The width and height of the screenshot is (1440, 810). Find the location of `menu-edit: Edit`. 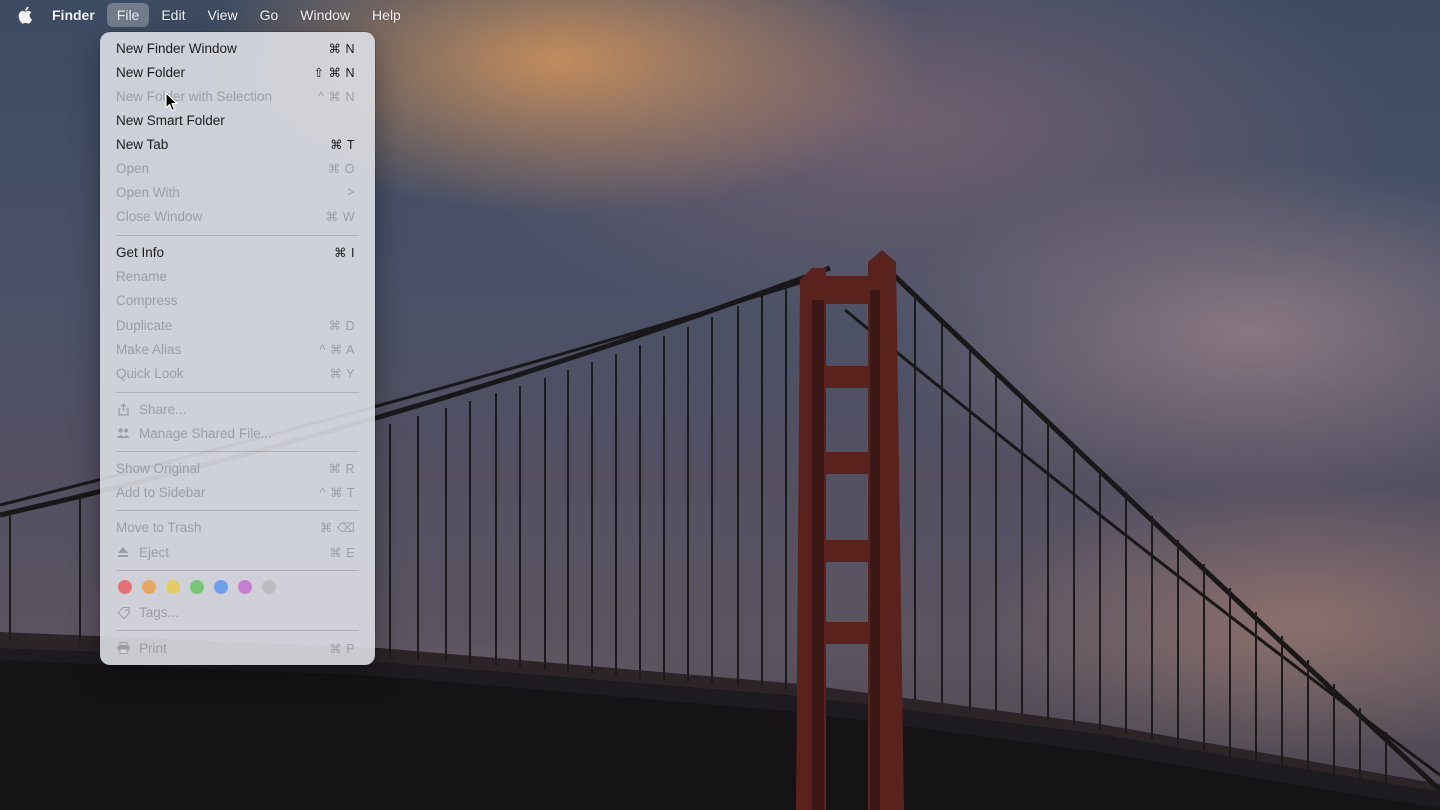

menu-edit: Edit is located at coordinates (173, 15).